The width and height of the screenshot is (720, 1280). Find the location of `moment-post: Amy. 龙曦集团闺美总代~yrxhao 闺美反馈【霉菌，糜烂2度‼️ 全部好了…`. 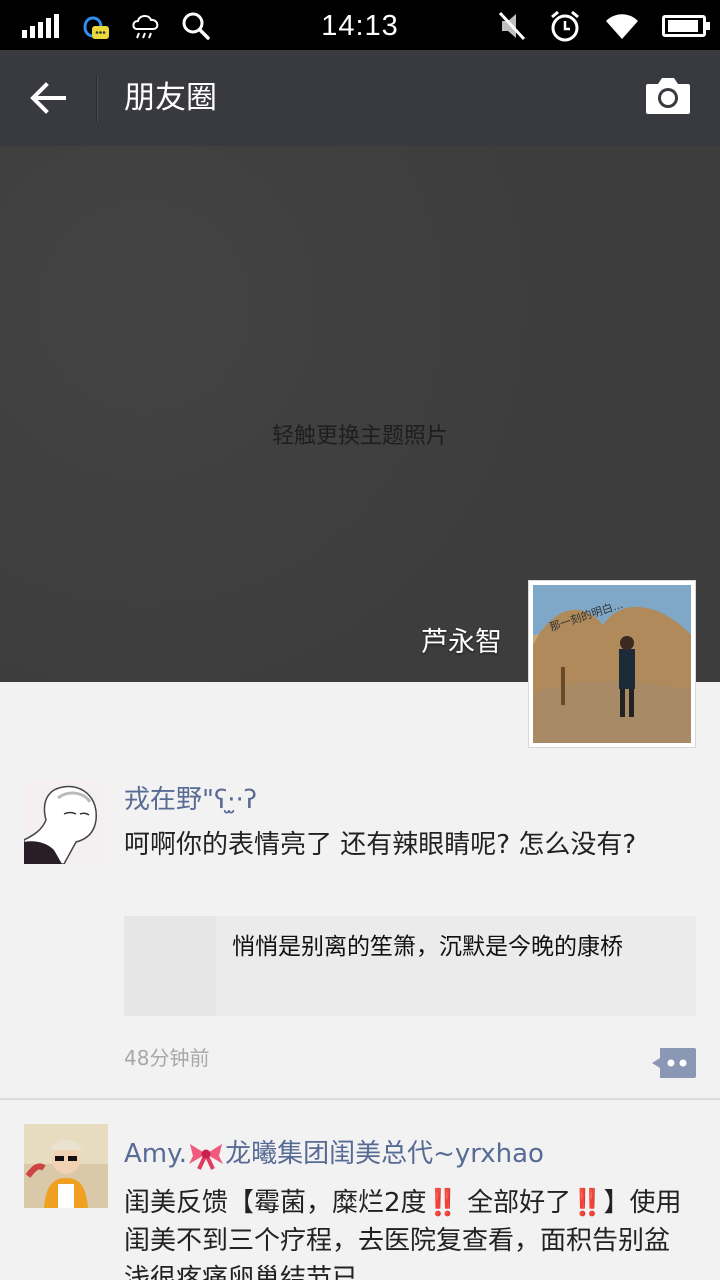

moment-post: Amy. 龙曦集团闺美总代~yrxhao 闺美反馈【霉菌，糜烂2度‼️ 全部好了… is located at coordinates (360, 1190).